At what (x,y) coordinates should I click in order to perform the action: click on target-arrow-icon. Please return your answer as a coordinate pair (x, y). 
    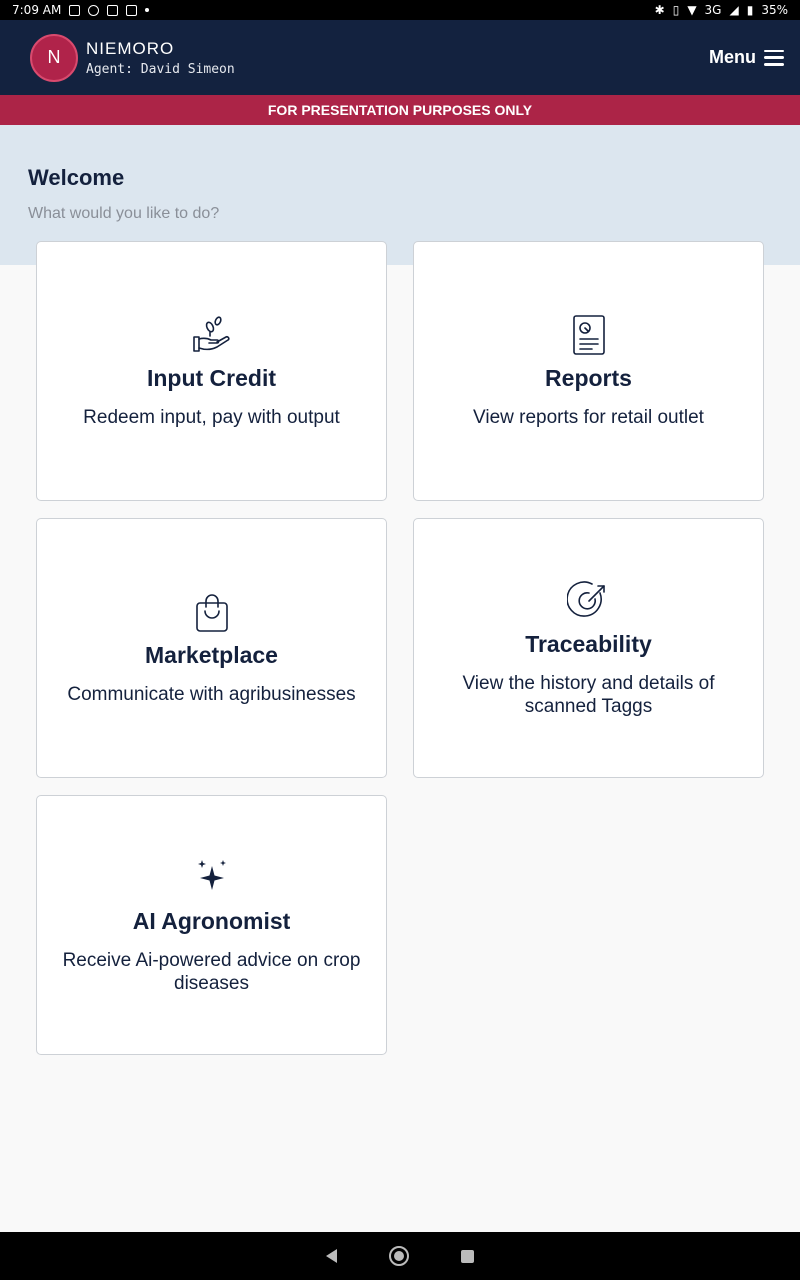
    Looking at the image, I should click on (588, 601).